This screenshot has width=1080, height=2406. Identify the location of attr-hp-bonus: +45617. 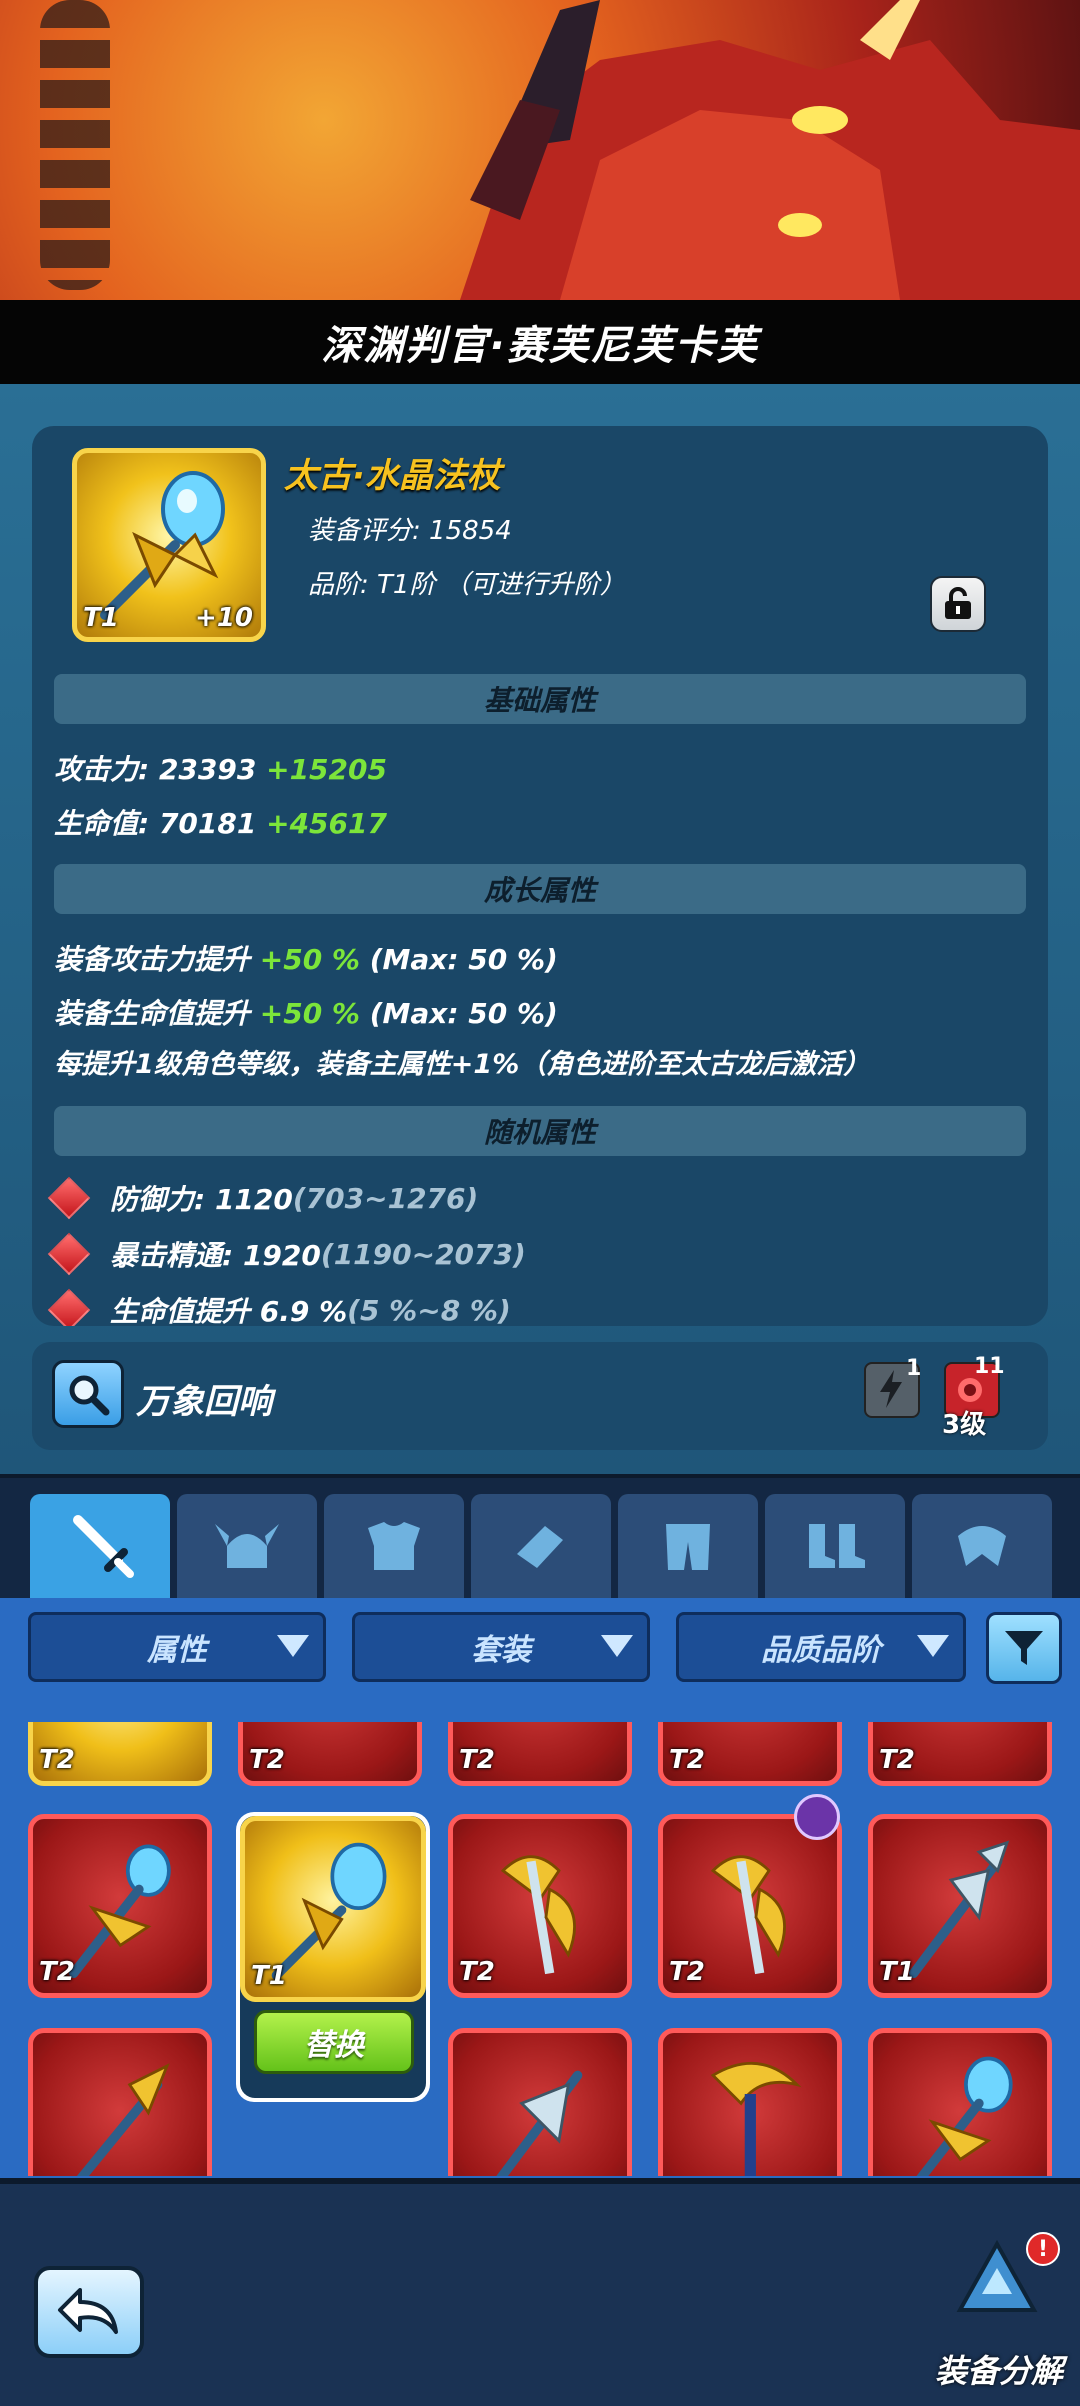
(326, 823).